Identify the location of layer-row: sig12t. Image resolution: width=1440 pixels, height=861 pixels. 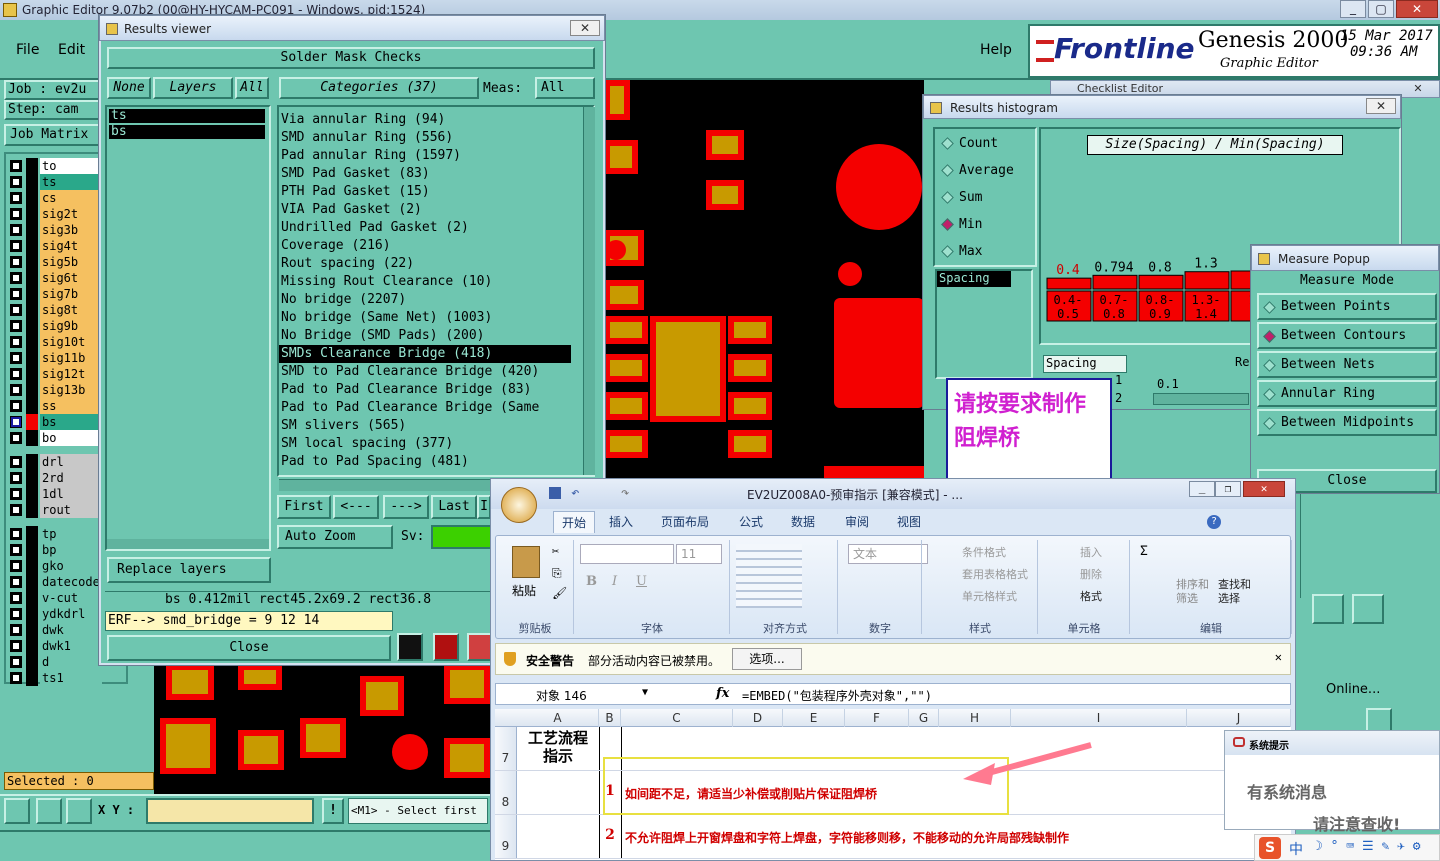
(55, 374).